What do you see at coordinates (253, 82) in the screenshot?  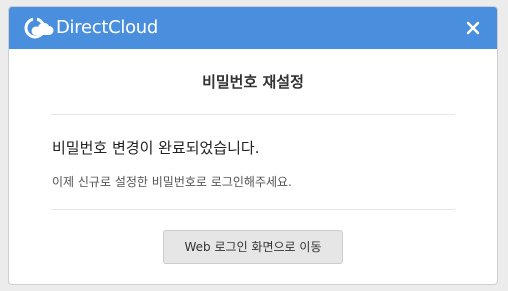 I see `dialog-title: 비밀번호 재설정` at bounding box center [253, 82].